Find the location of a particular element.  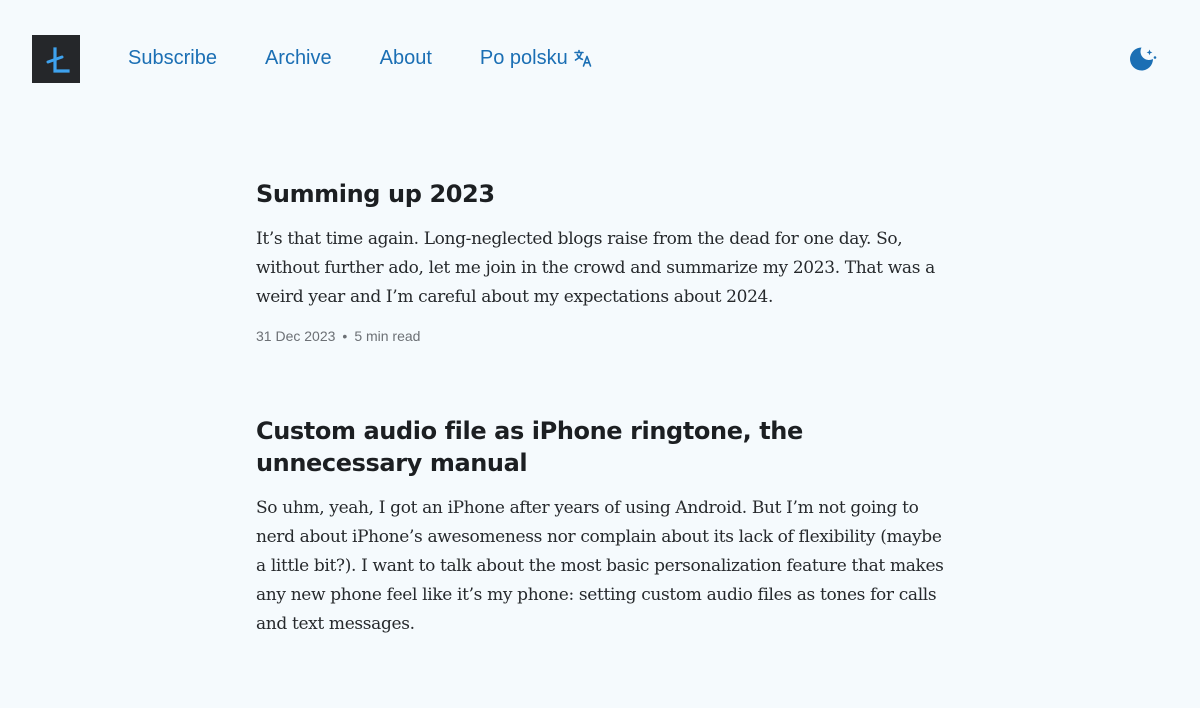

post-read-time: 5 min read is located at coordinates (387, 336).